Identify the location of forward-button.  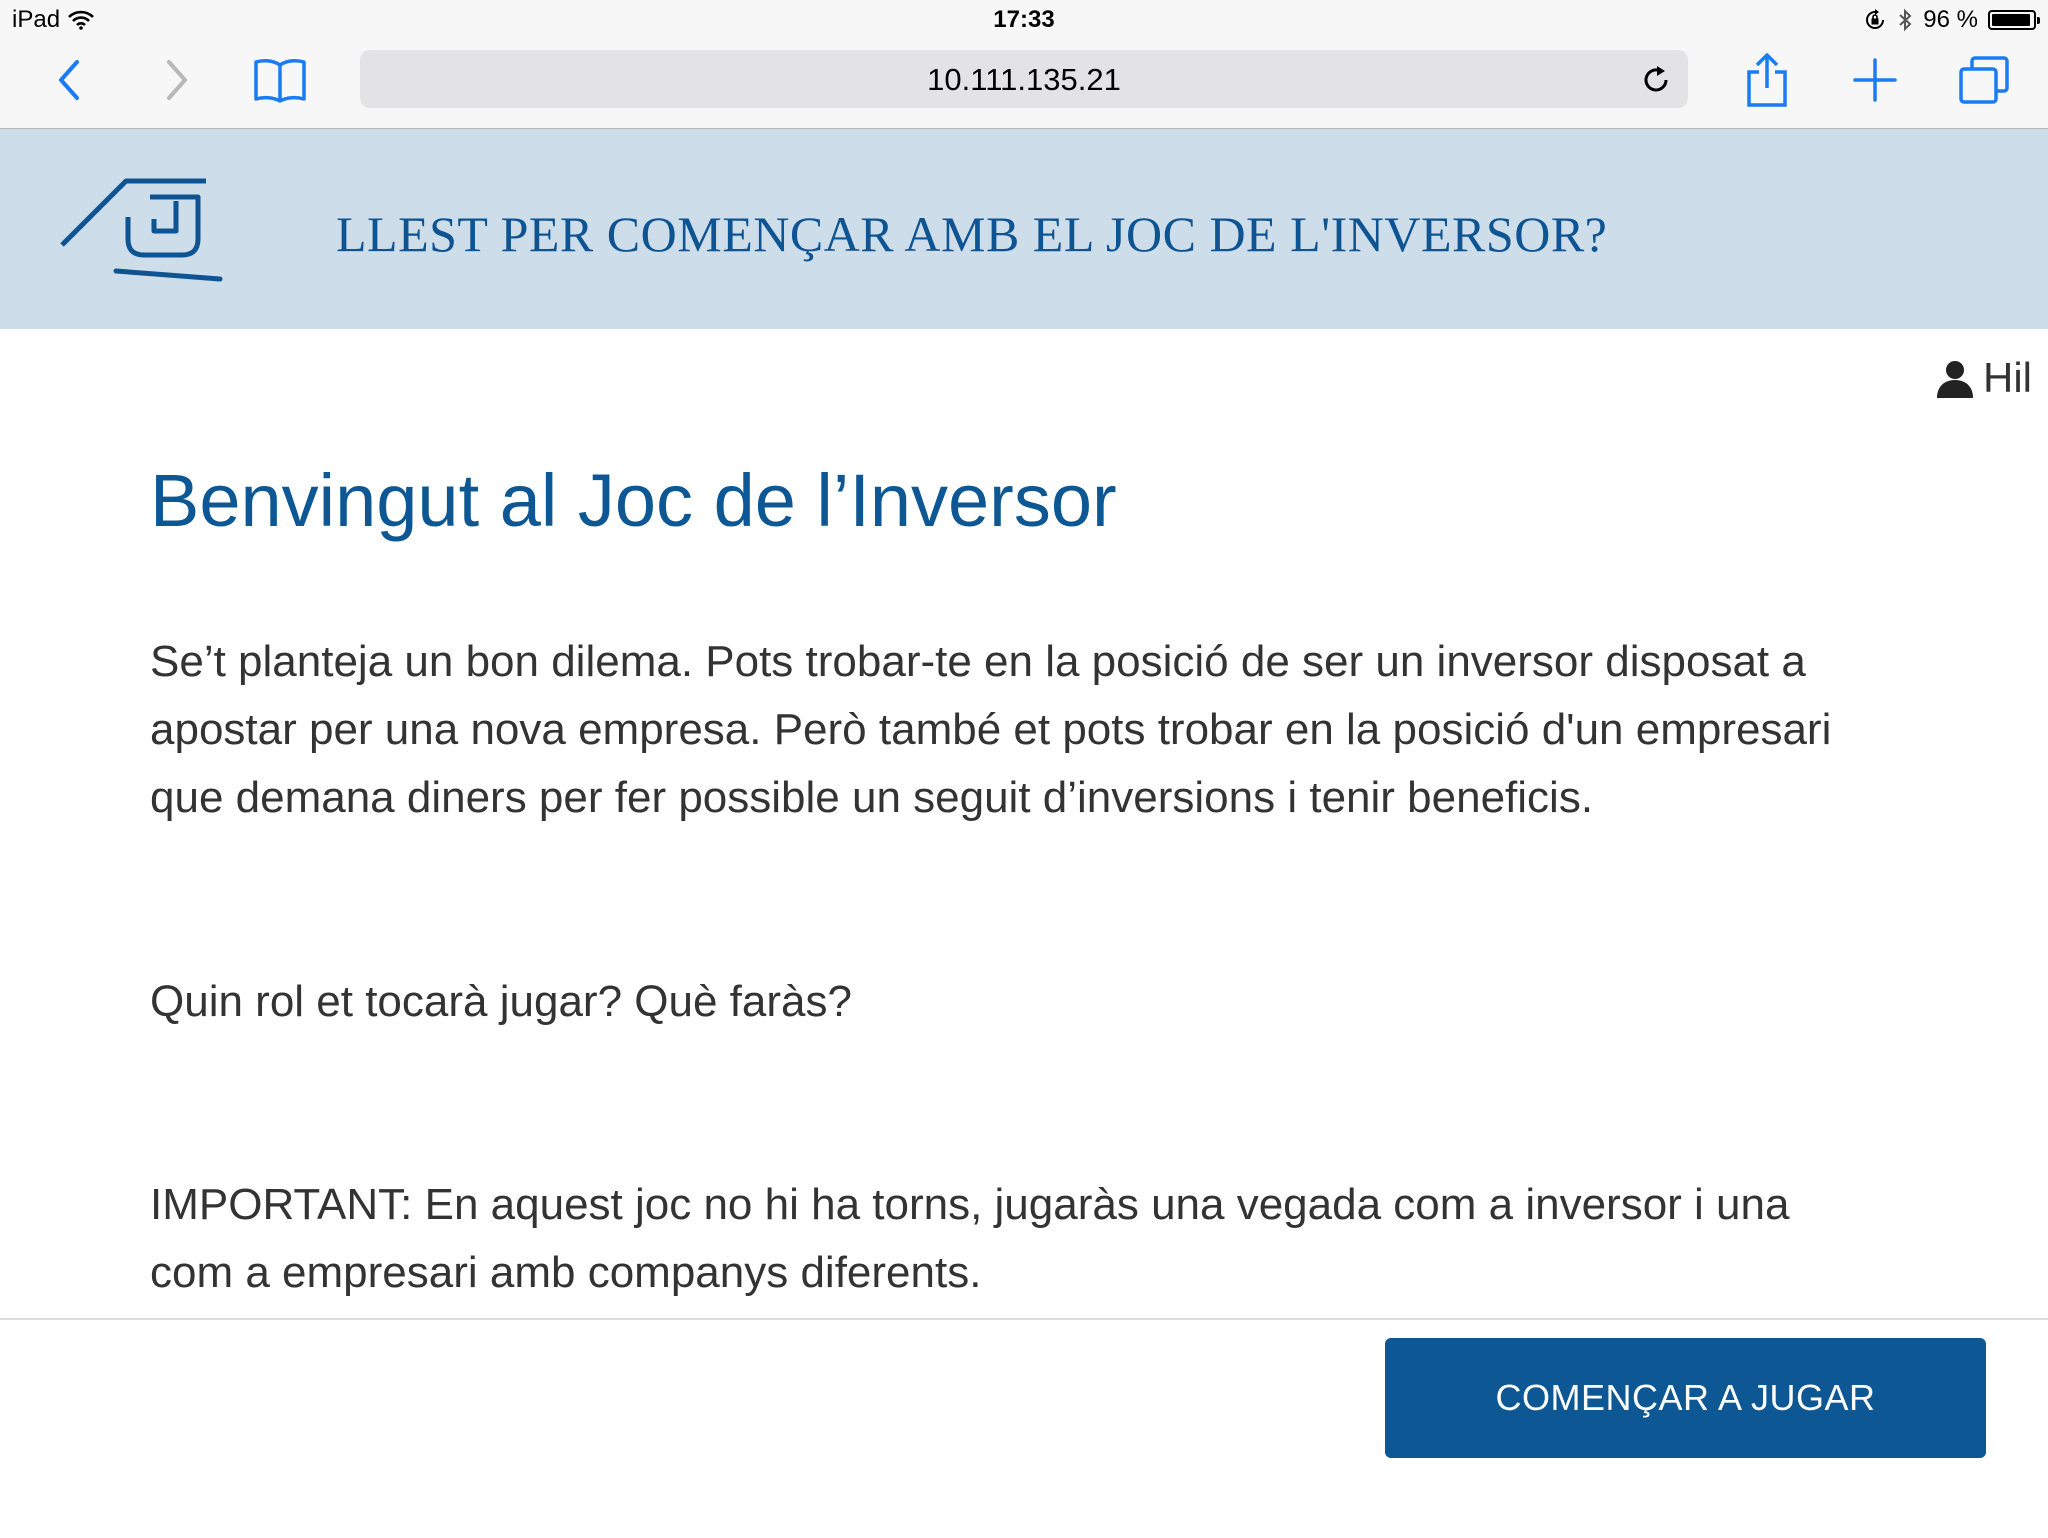
(176, 80).